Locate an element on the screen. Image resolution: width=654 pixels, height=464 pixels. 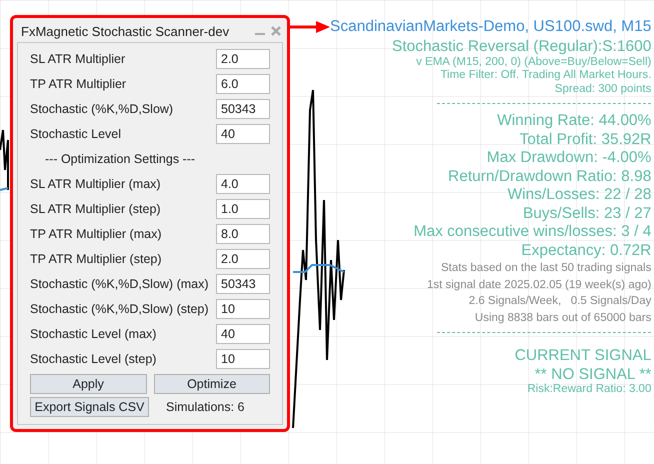
input-field: 6.0 is located at coordinates (243, 84).